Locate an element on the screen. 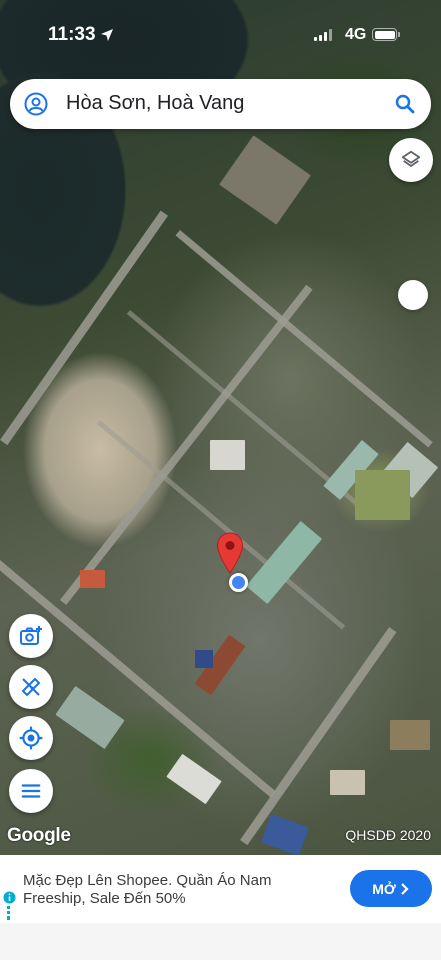 This screenshot has width=441, height=960. bottom-panel is located at coordinates (220, 941).